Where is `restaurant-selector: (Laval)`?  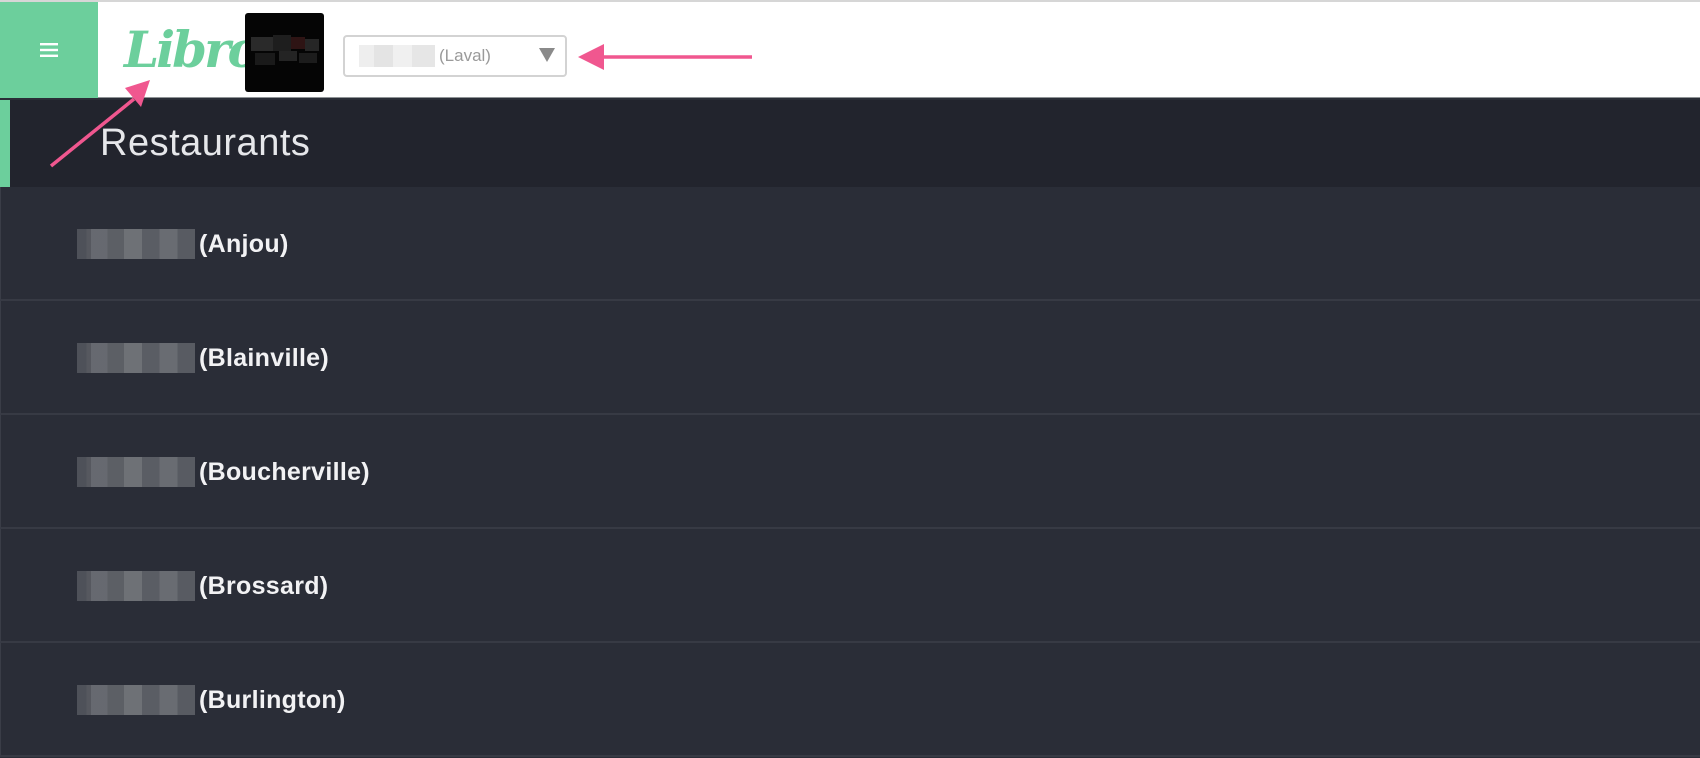 restaurant-selector: (Laval) is located at coordinates (455, 56).